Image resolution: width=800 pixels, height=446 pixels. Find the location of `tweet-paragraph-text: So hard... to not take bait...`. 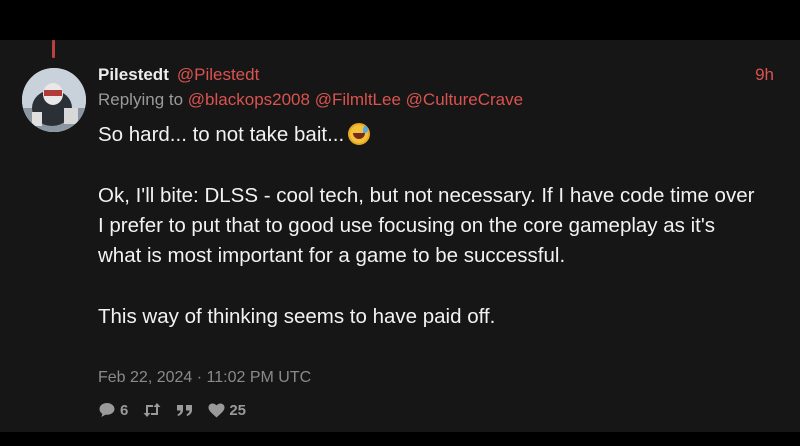

tweet-paragraph-text: So hard... to not take bait... is located at coordinates (221, 134).